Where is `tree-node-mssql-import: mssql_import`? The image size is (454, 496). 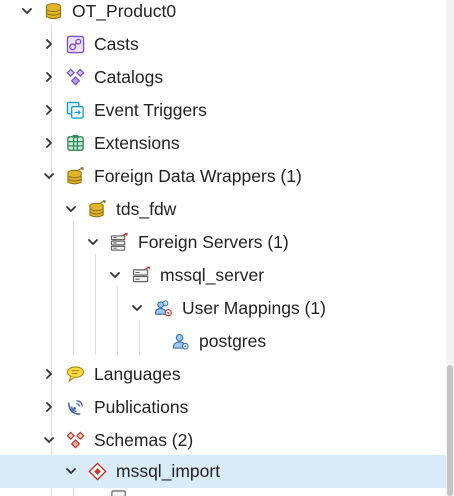 tree-node-mssql-import: mssql_import is located at coordinates (223, 471).